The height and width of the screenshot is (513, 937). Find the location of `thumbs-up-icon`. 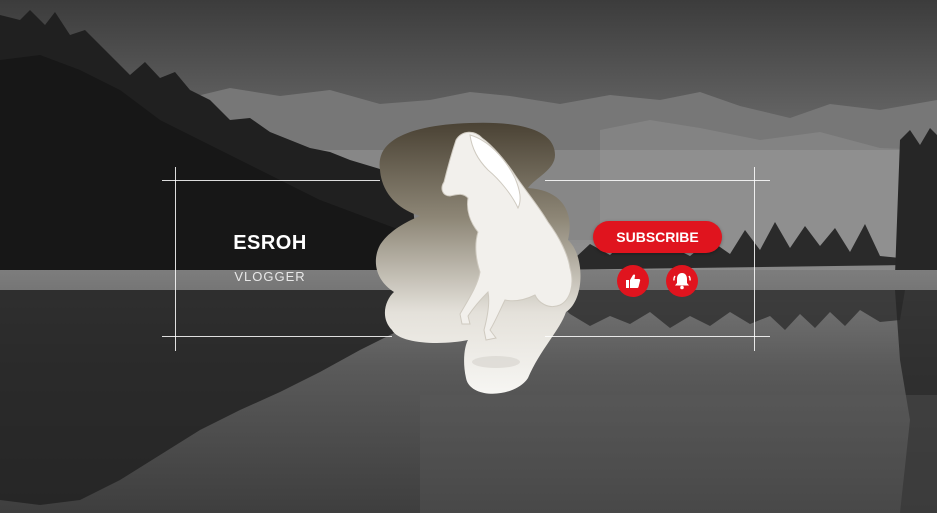

thumbs-up-icon is located at coordinates (633, 281).